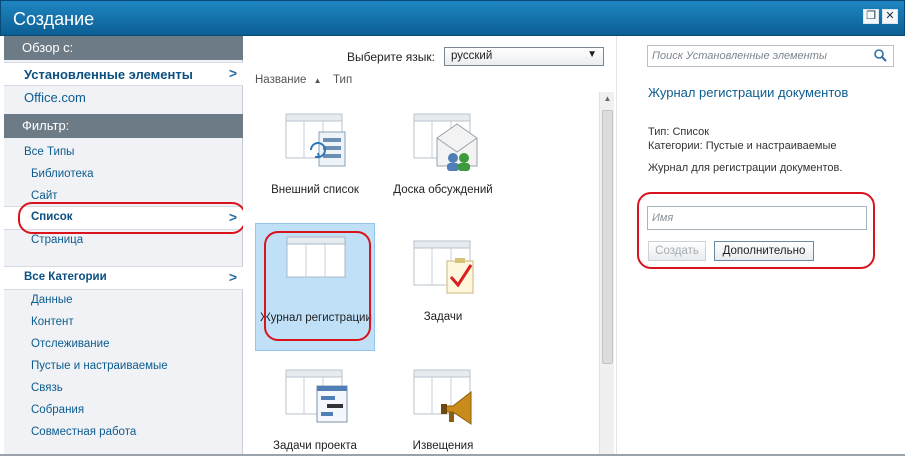 The image size is (905, 456). What do you see at coordinates (54, 19) in the screenshot?
I see `window-title: Создание` at bounding box center [54, 19].